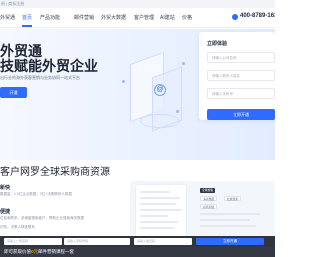 The height and width of the screenshot is (257, 320). I want to click on feature-desc: 数据量，1.2亿企业数据，2亿+决策联系人数据, so click(36, 194).